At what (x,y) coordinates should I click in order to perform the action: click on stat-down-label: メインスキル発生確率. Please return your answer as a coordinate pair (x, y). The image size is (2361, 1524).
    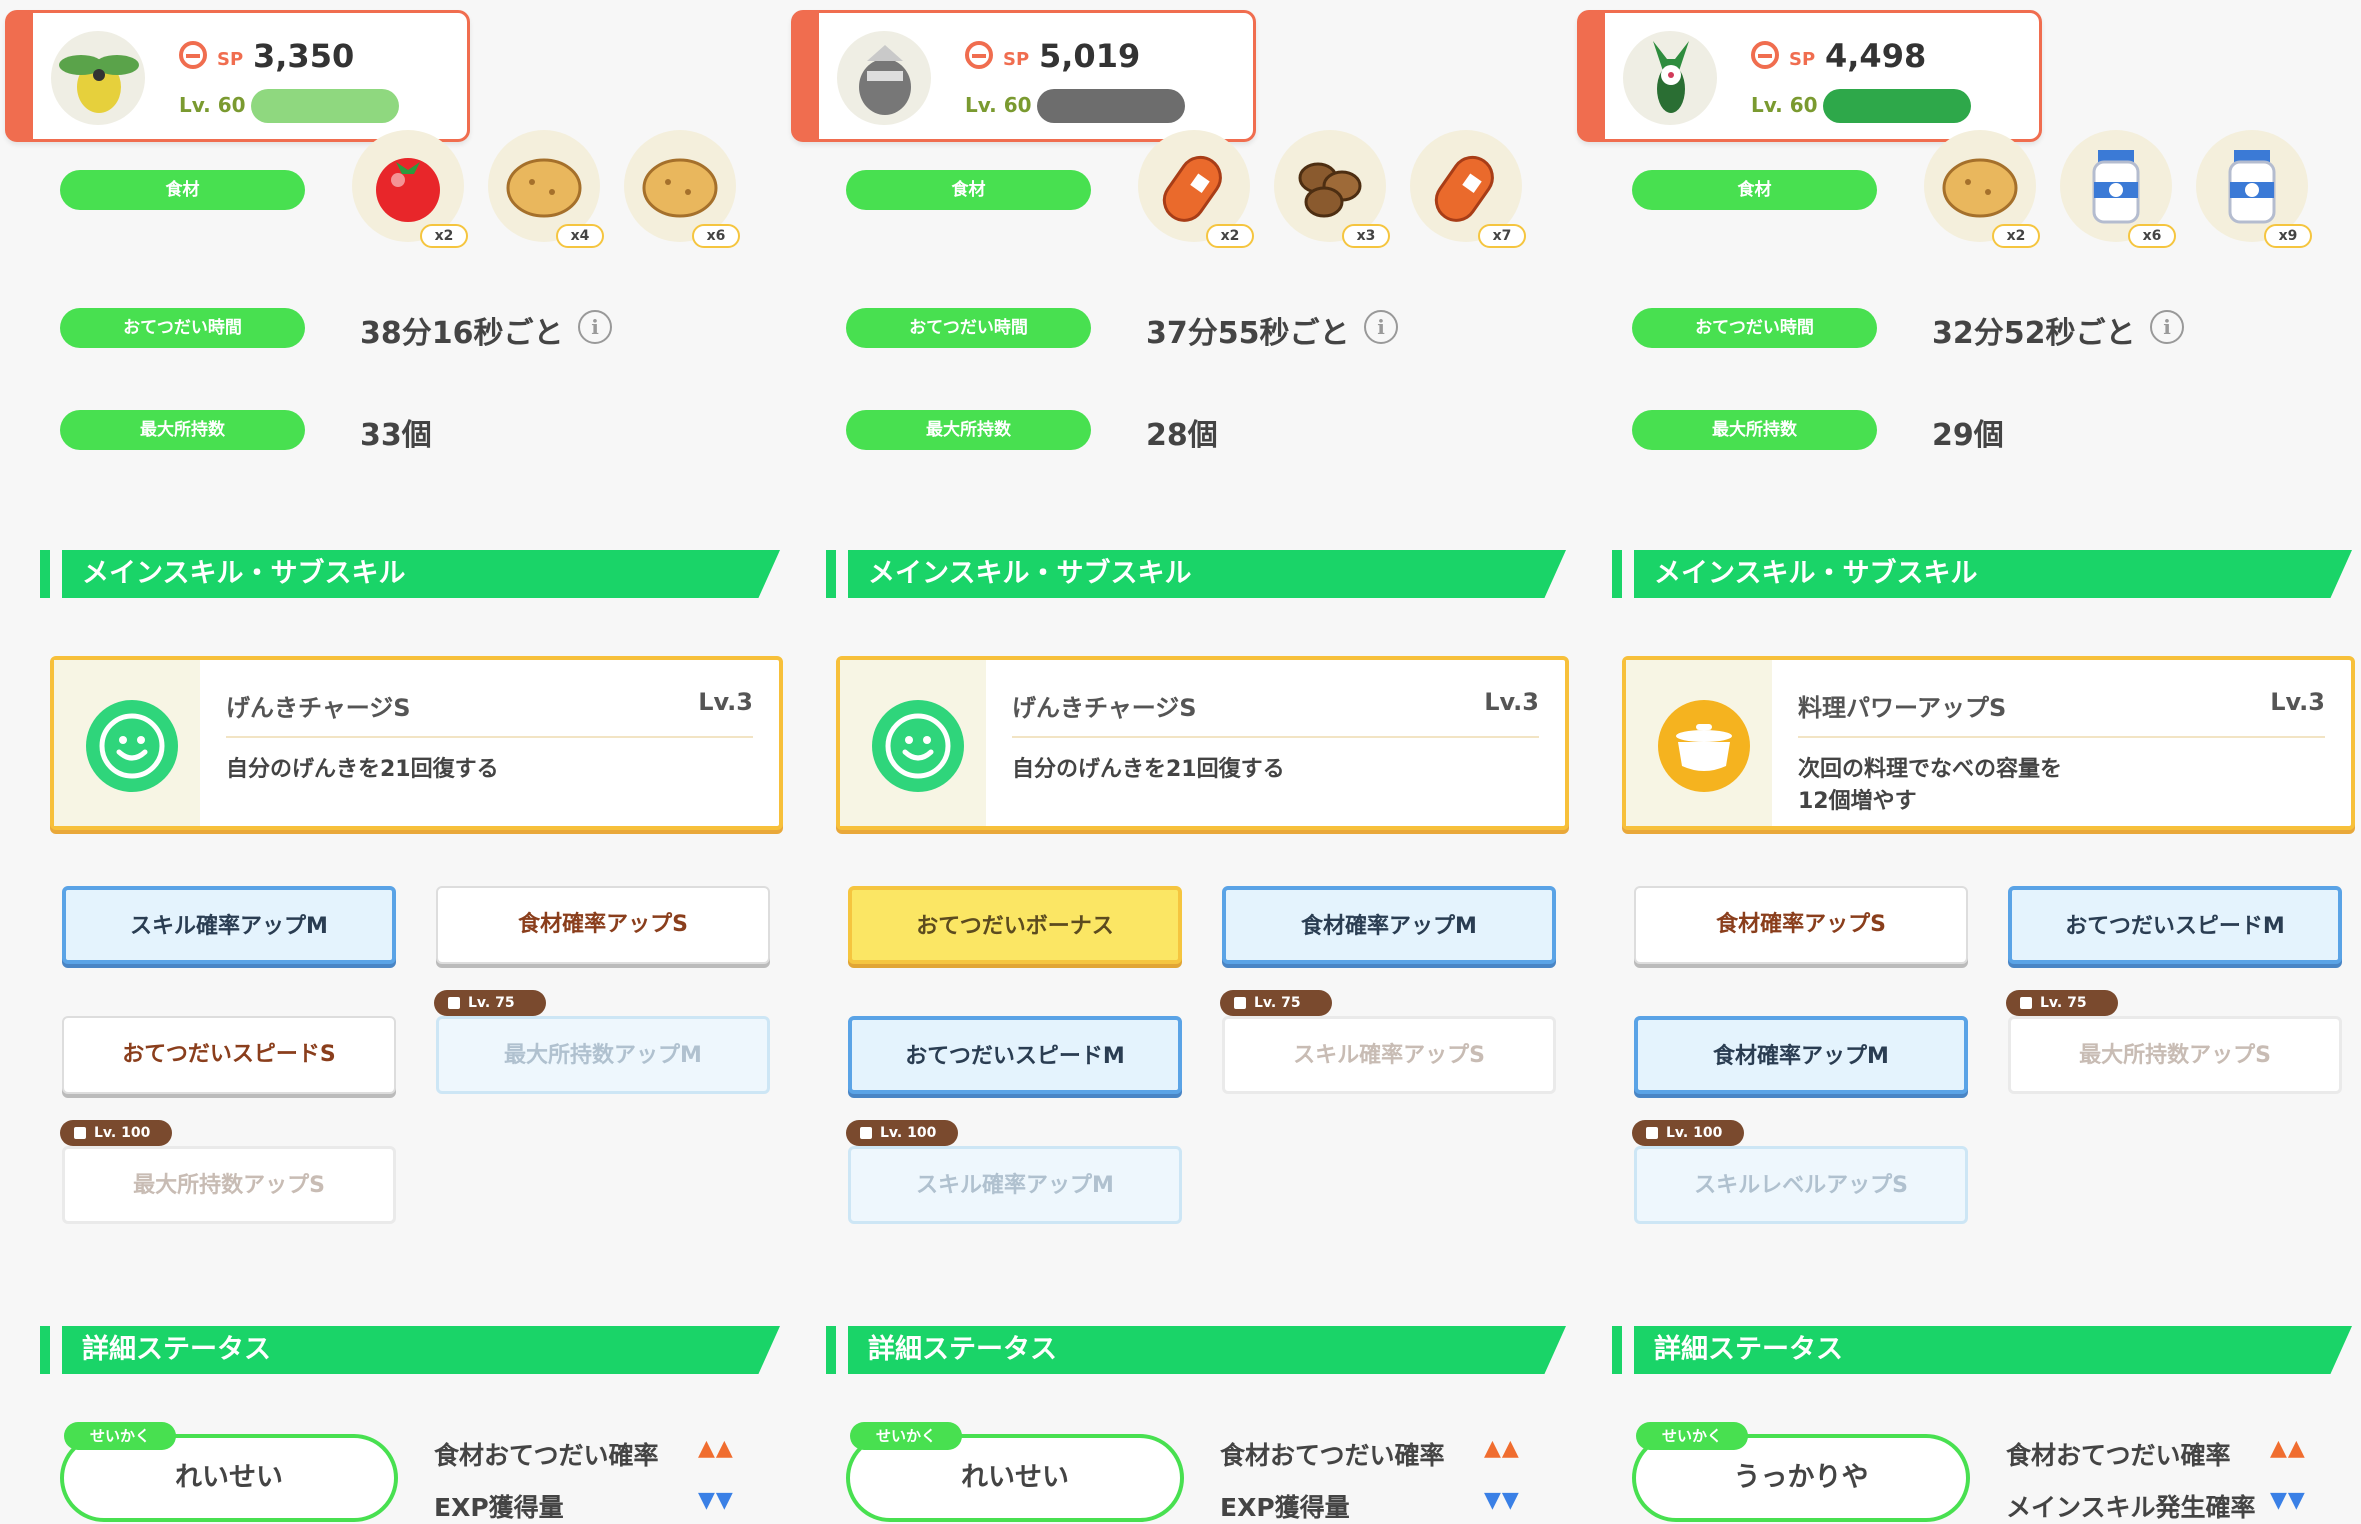
    Looking at the image, I should click on (2131, 1507).